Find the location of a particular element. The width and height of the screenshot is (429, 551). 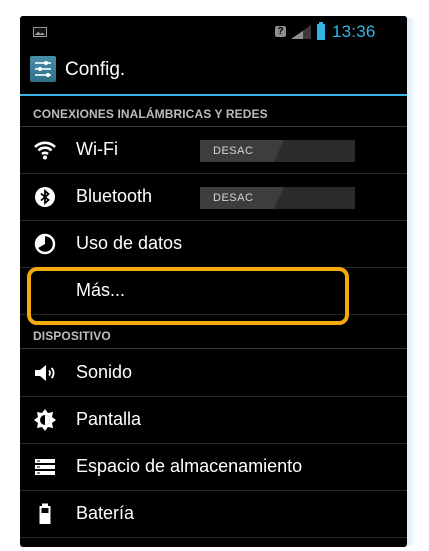

settings-item-label: Batería is located at coordinates (105, 513).